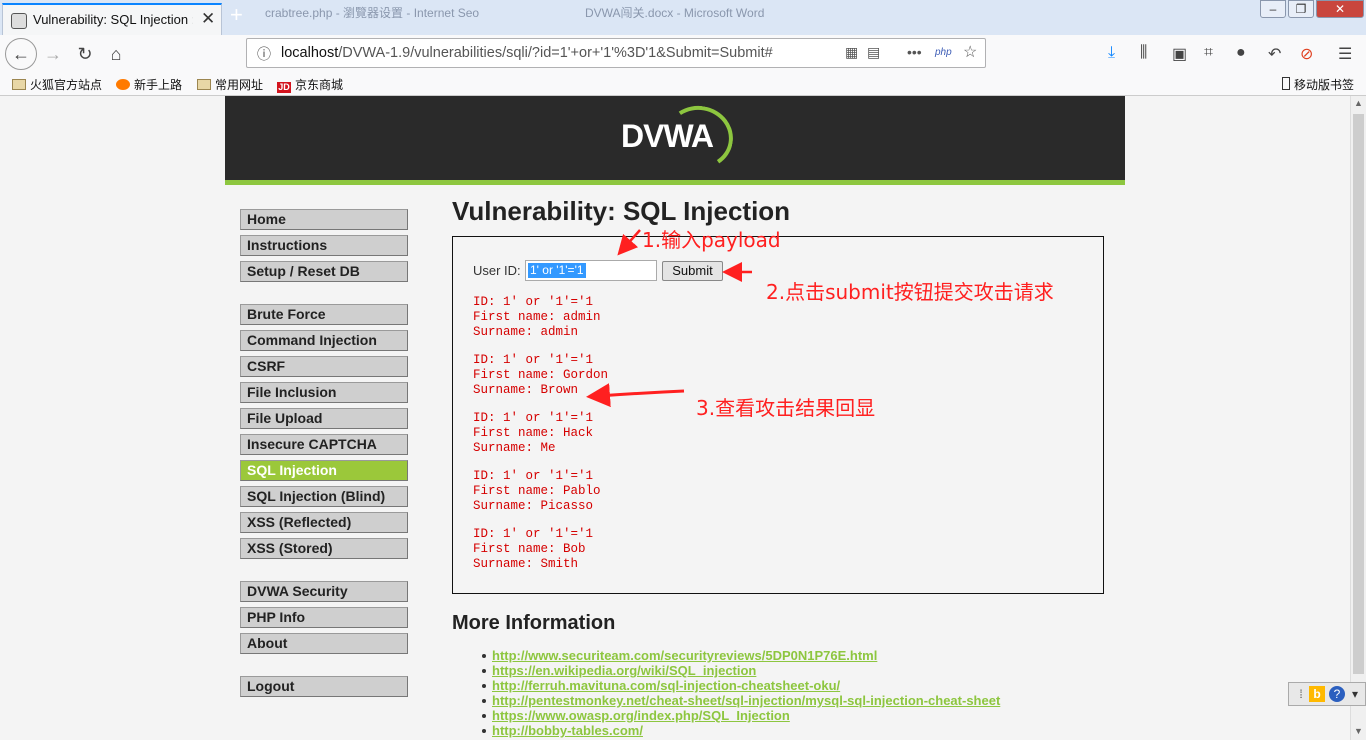  Describe the element at coordinates (1358, 394) in the screenshot. I see `scrollbar-thumb` at that location.